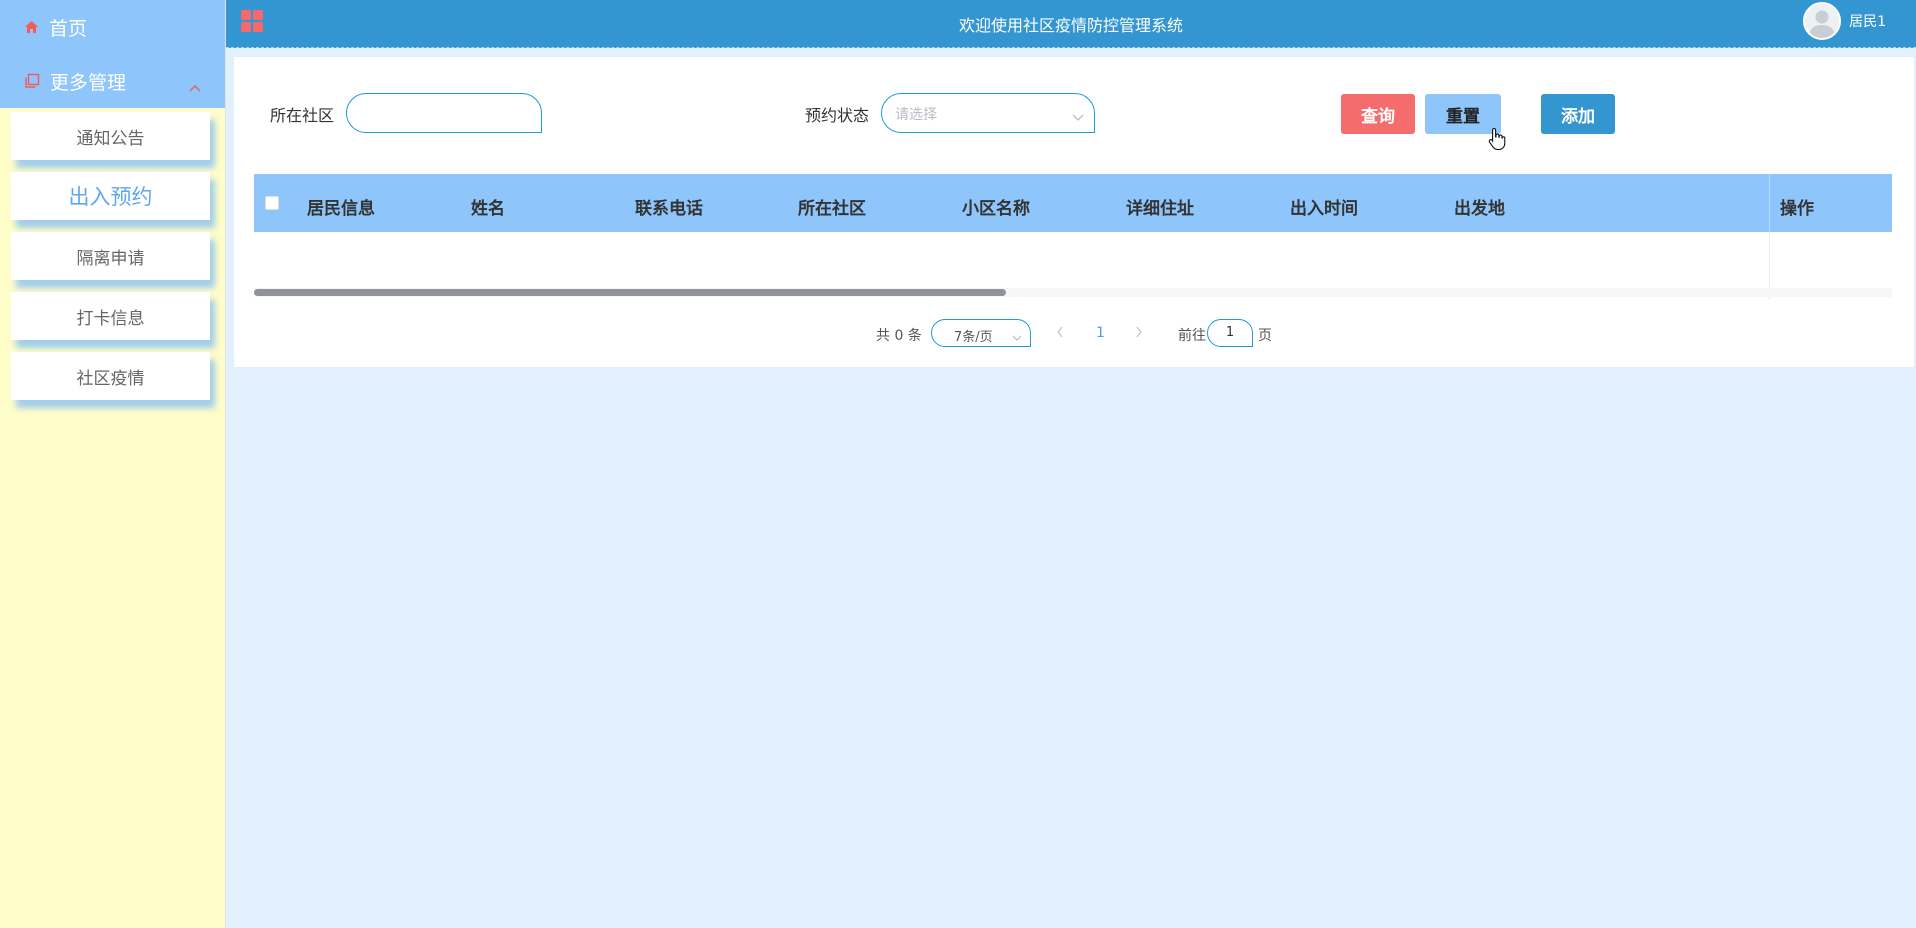 This screenshot has width=1916, height=928. Describe the element at coordinates (916, 115) in the screenshot. I see `status-placeholder: 请选择` at that location.